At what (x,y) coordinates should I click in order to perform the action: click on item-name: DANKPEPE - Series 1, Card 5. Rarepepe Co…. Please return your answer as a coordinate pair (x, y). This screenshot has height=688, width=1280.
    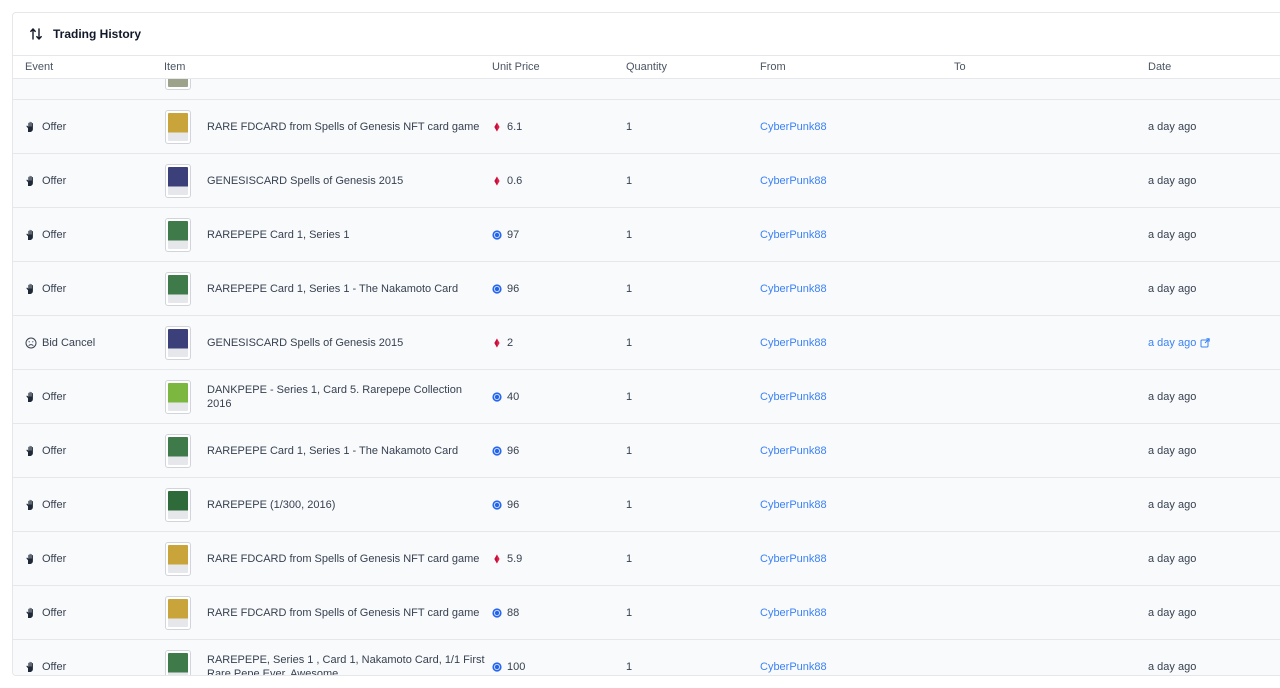
    Looking at the image, I should click on (347, 397).